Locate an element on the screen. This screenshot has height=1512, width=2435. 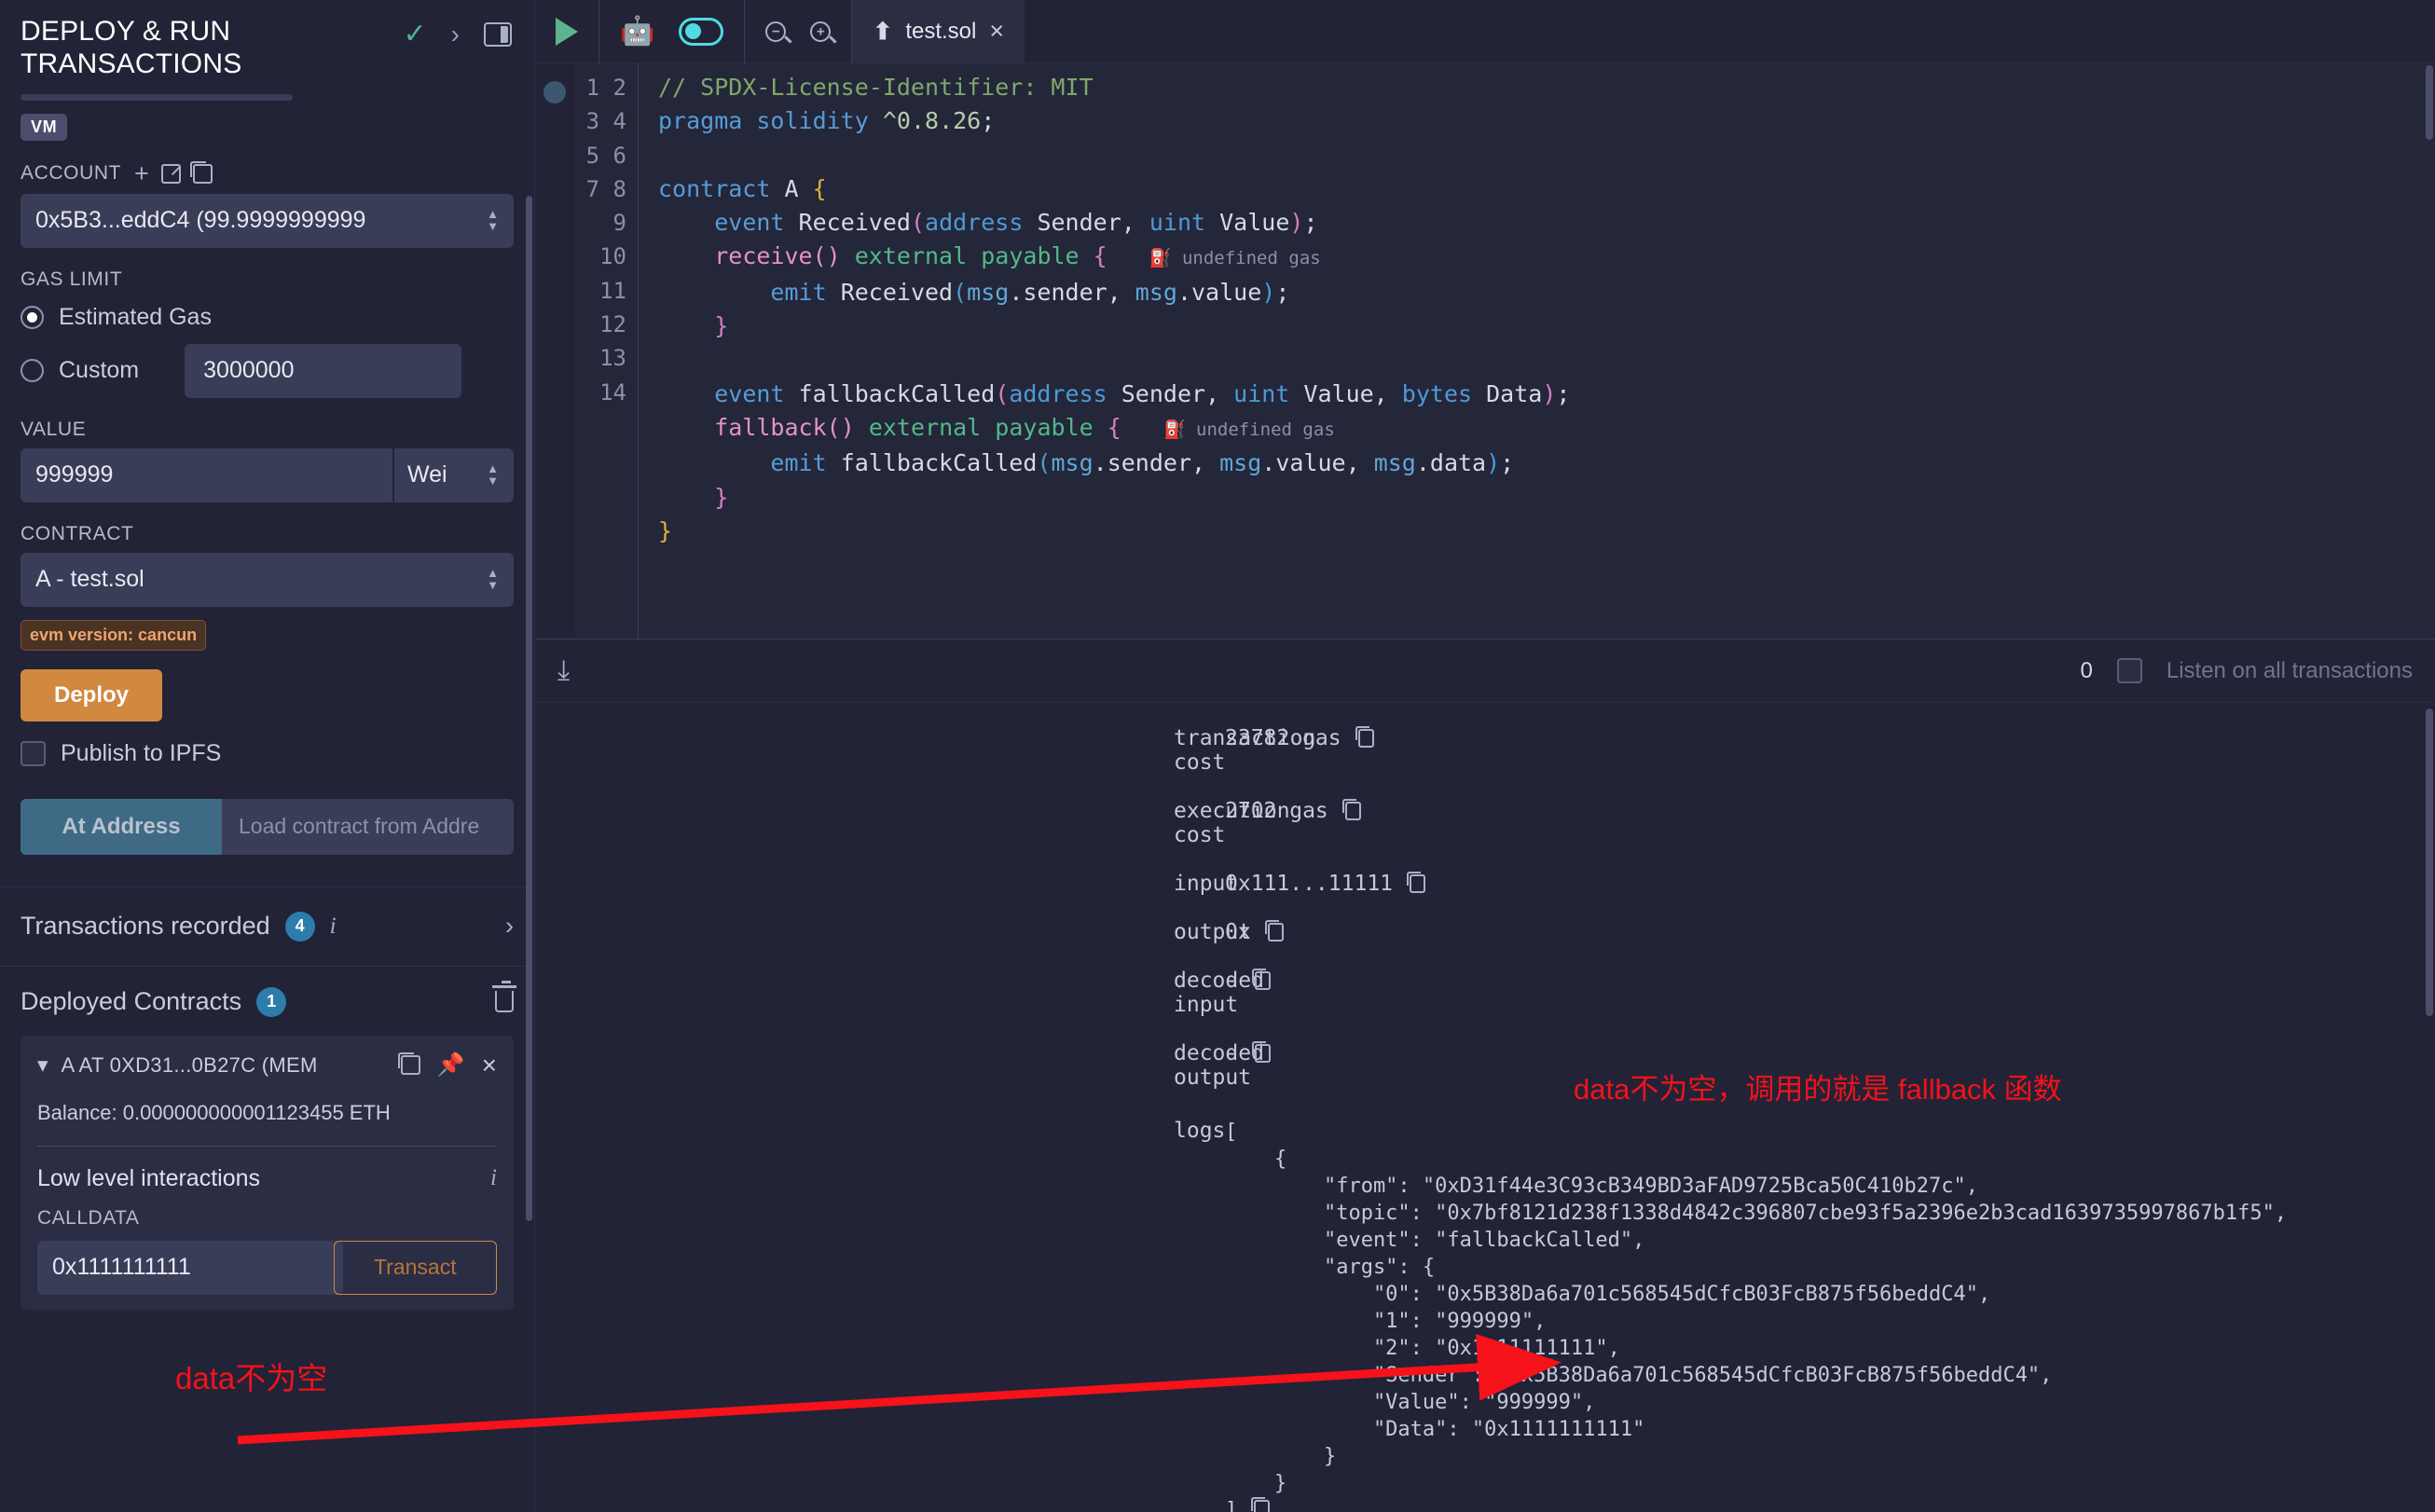
contract-card-header: ▾ A AT 0XD31...0B27C (MEM 📌 × is located at coordinates (267, 1065).